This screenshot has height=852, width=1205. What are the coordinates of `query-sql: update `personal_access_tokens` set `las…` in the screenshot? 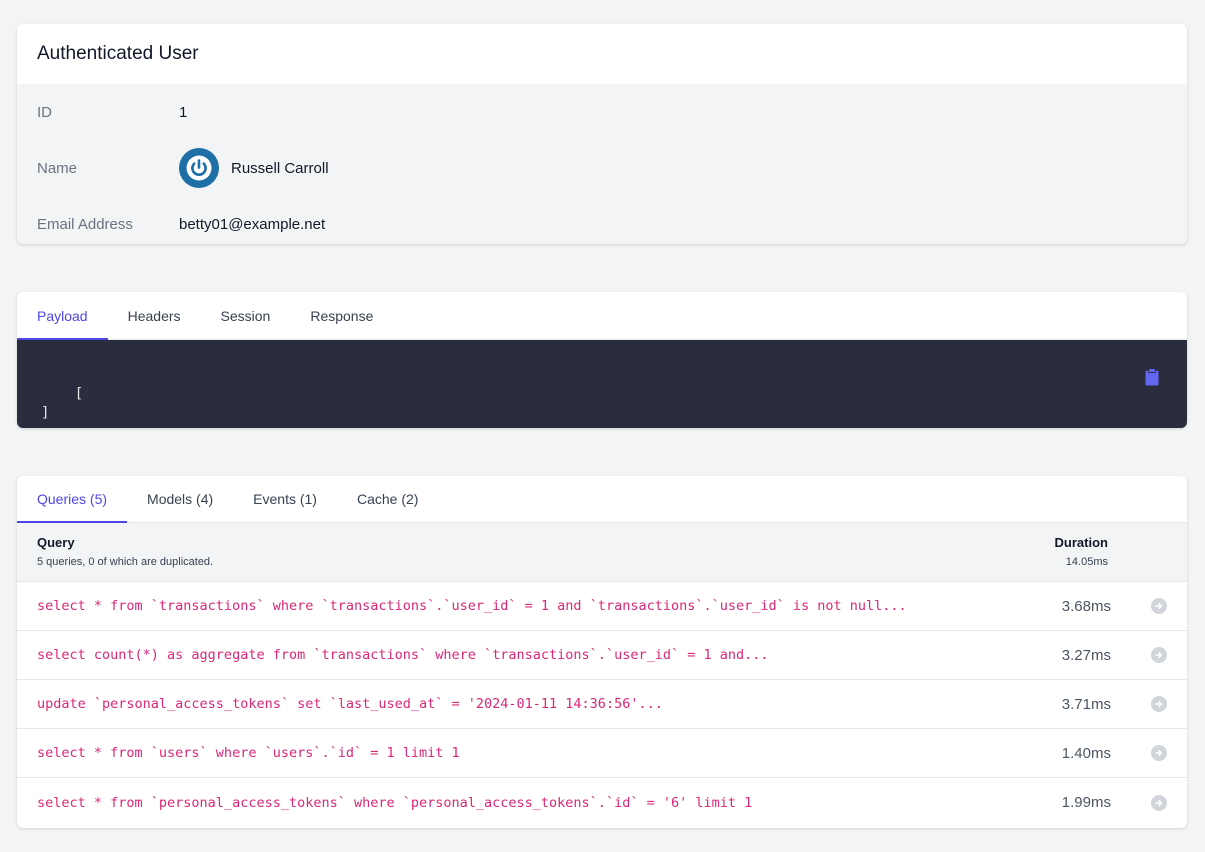 It's located at (350, 704).